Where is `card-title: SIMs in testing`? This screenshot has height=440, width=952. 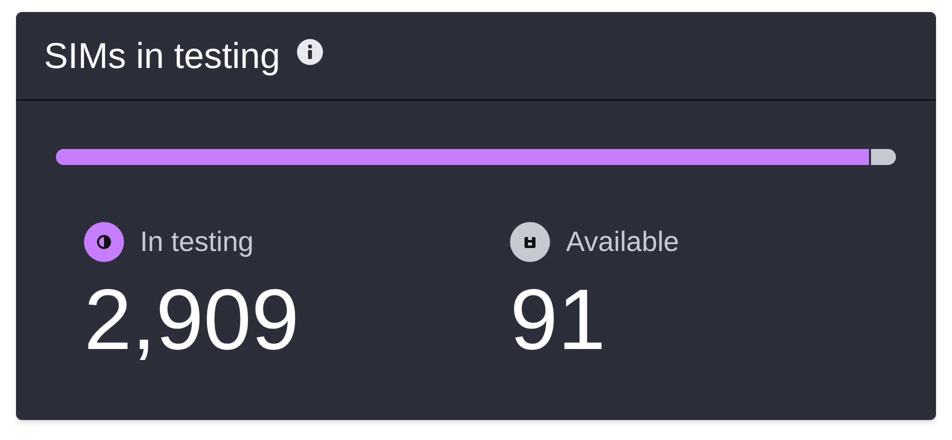 card-title: SIMs in testing is located at coordinates (162, 56).